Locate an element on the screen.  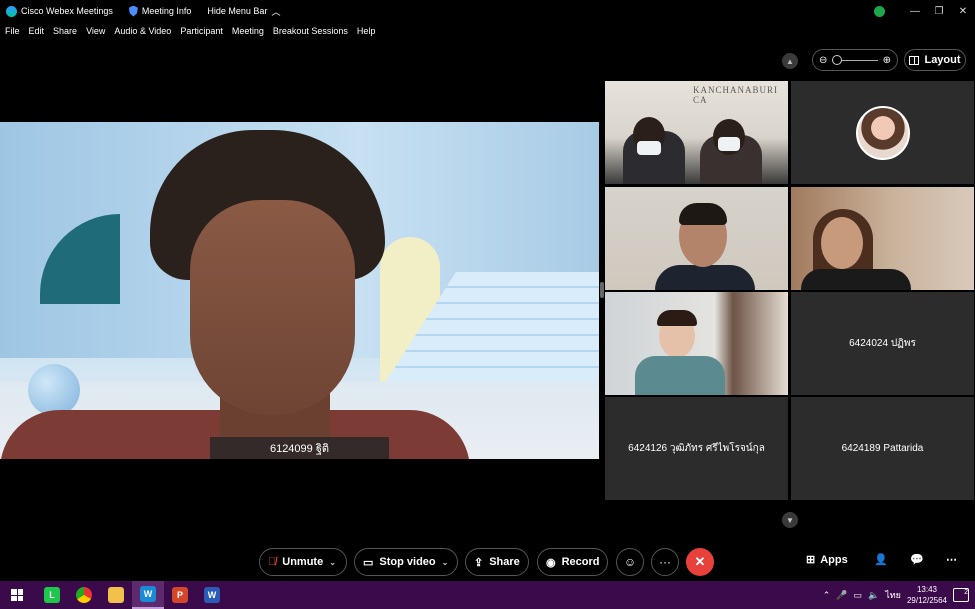
background-ball is located at coordinates (54, 390).